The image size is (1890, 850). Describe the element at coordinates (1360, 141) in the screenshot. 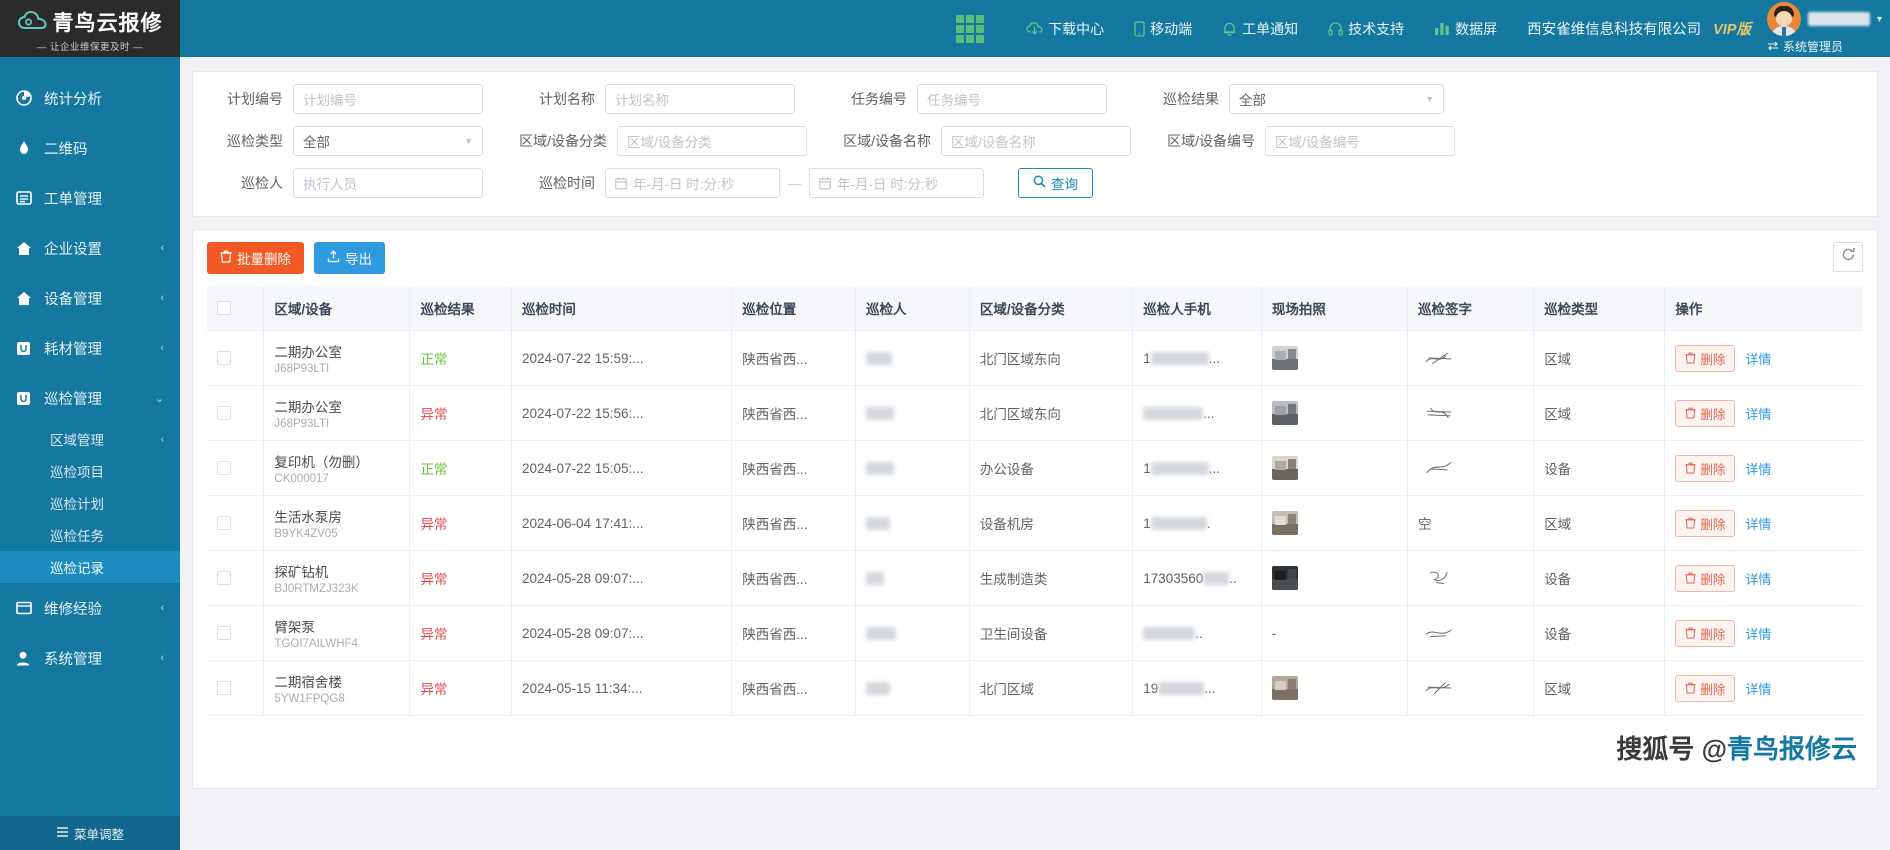

I see `area-code-input: 区域/设备编号` at that location.